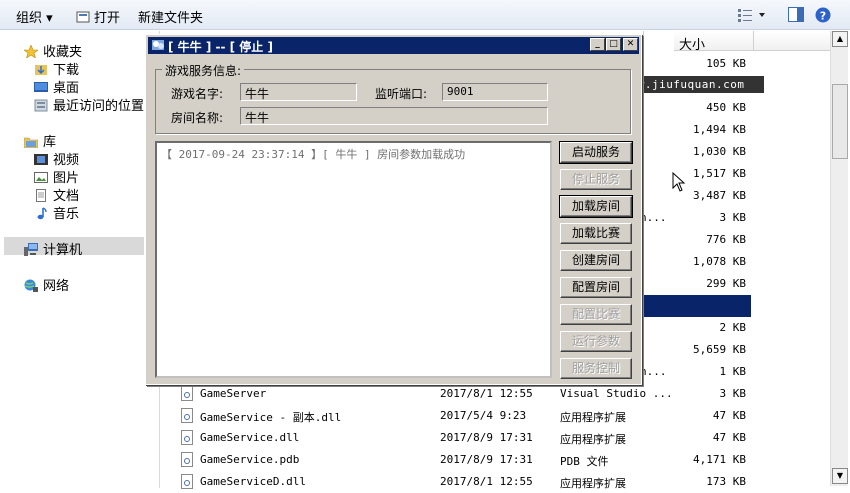 The image size is (850, 493). Describe the element at coordinates (719, 261) in the screenshot. I see `size-cell: 1,078 KB` at that location.